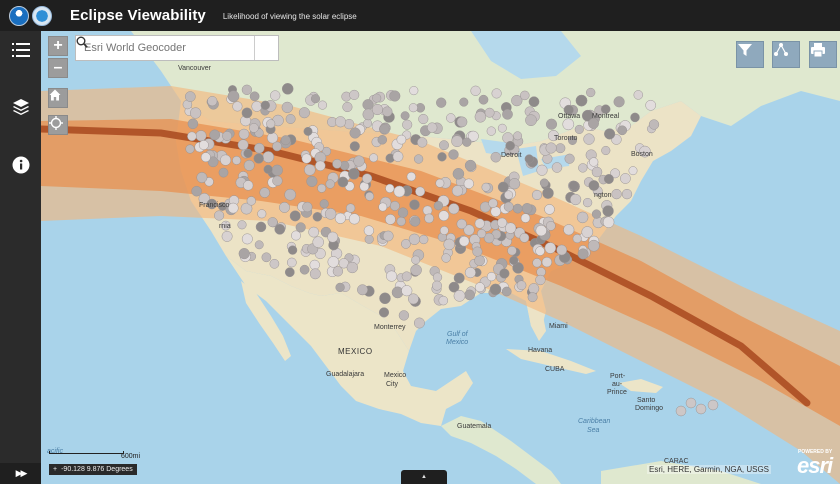  I want to click on expand-panel-button: ▶▶, so click(20, 473).